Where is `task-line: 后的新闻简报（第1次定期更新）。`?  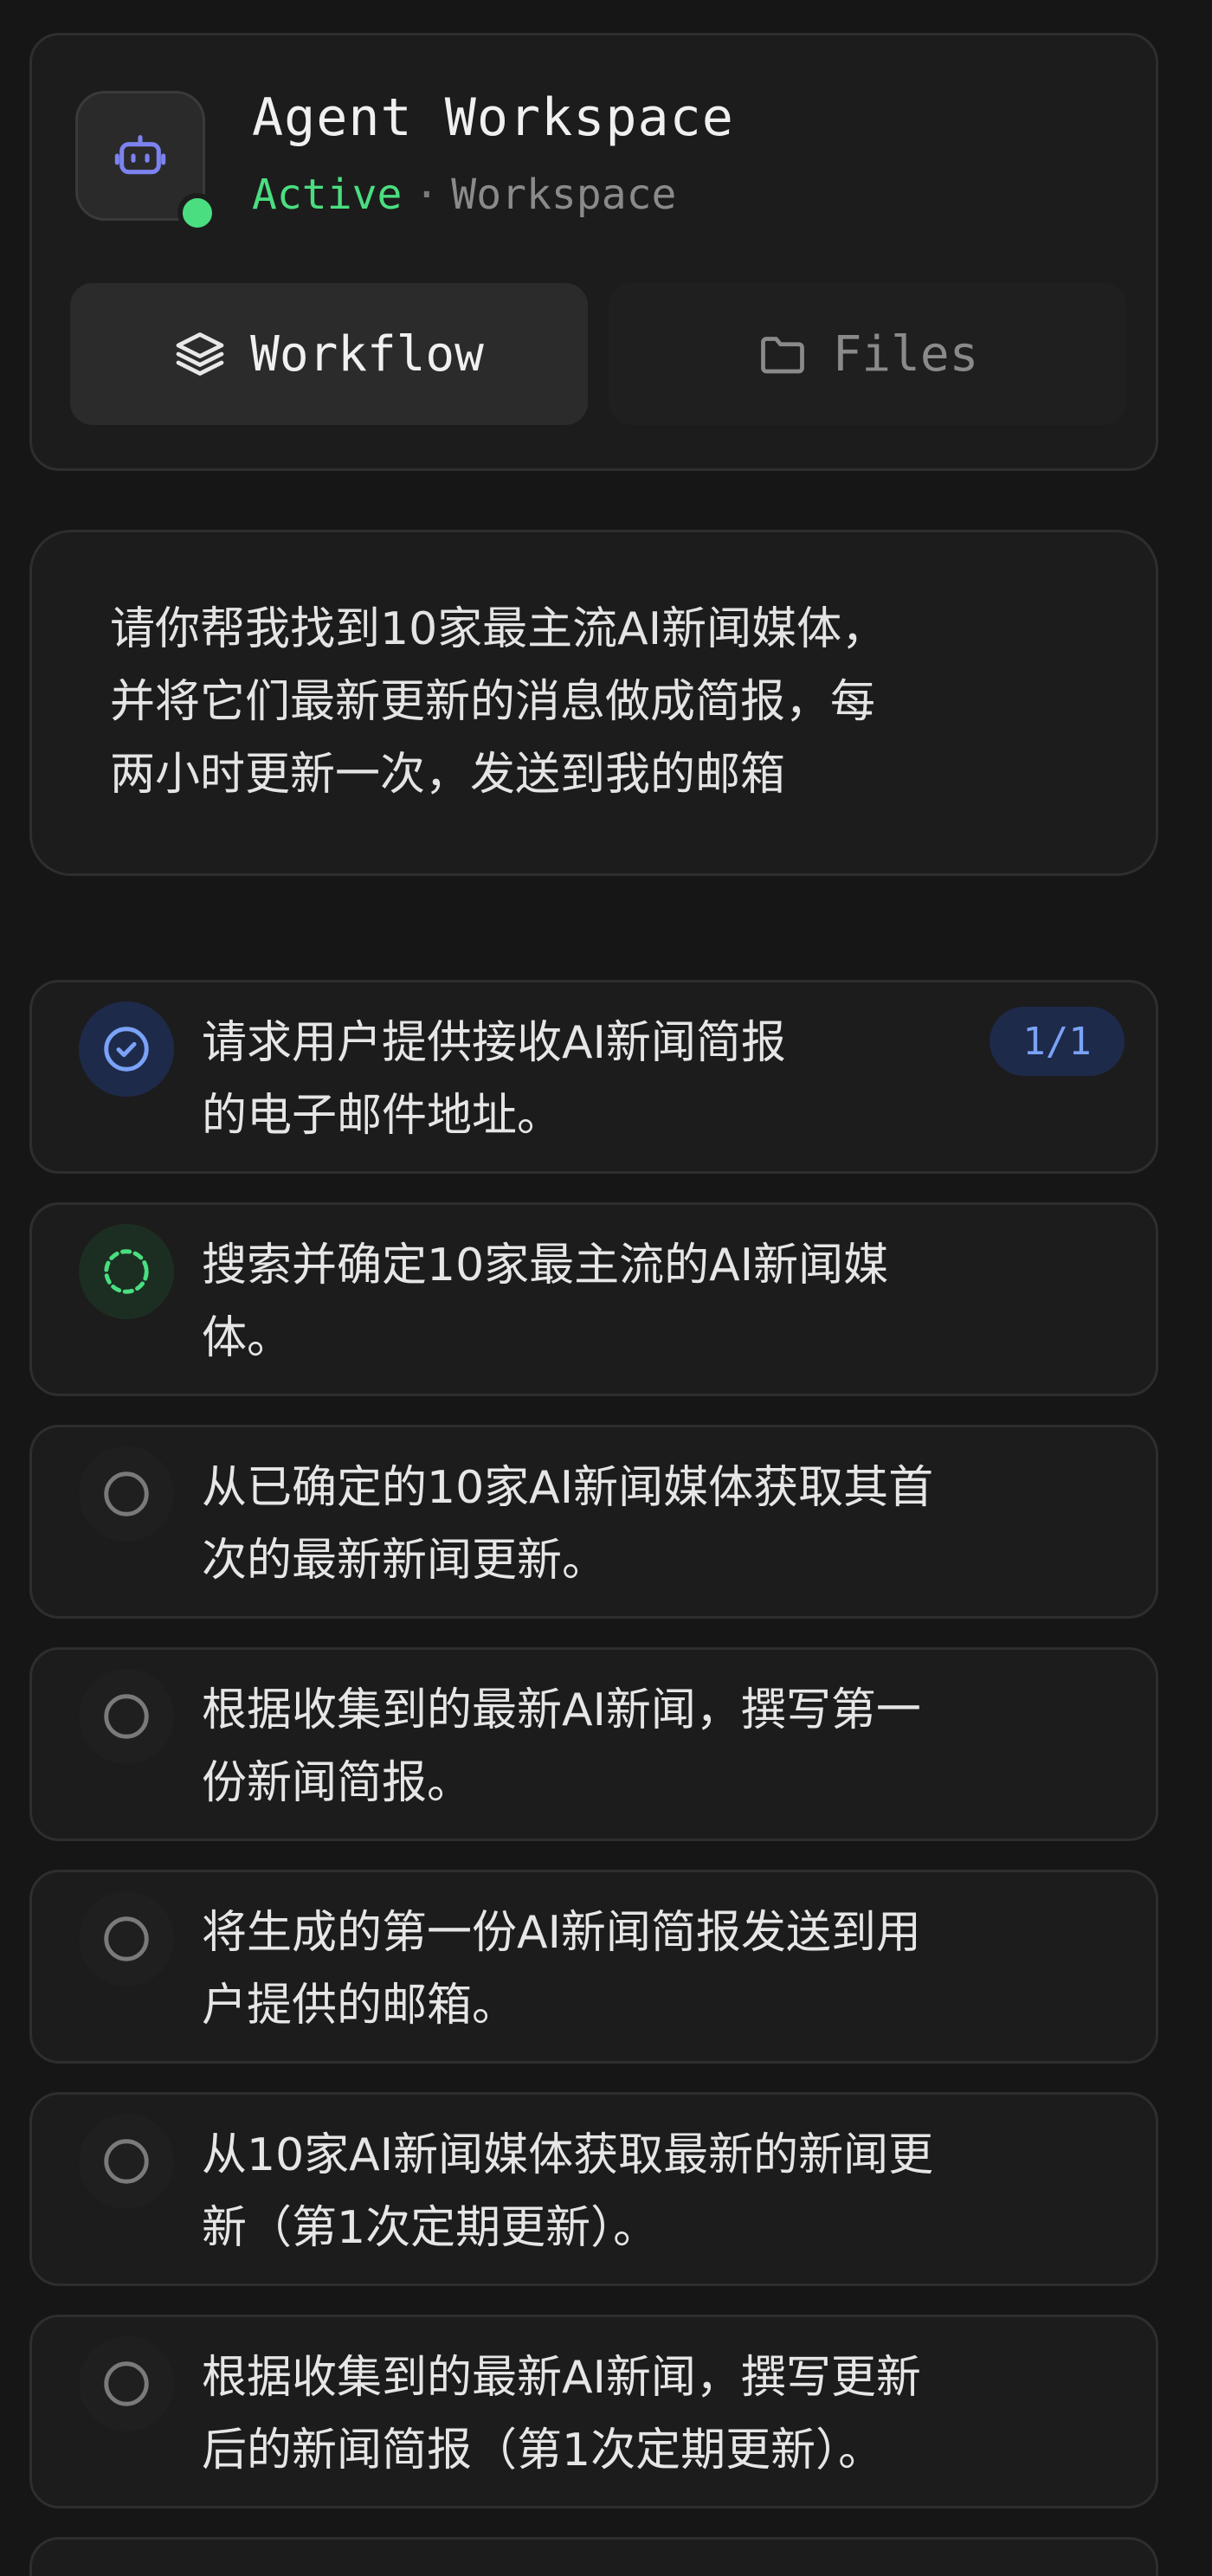 task-line: 后的新闻简报（第1次定期更新）。 is located at coordinates (543, 2450).